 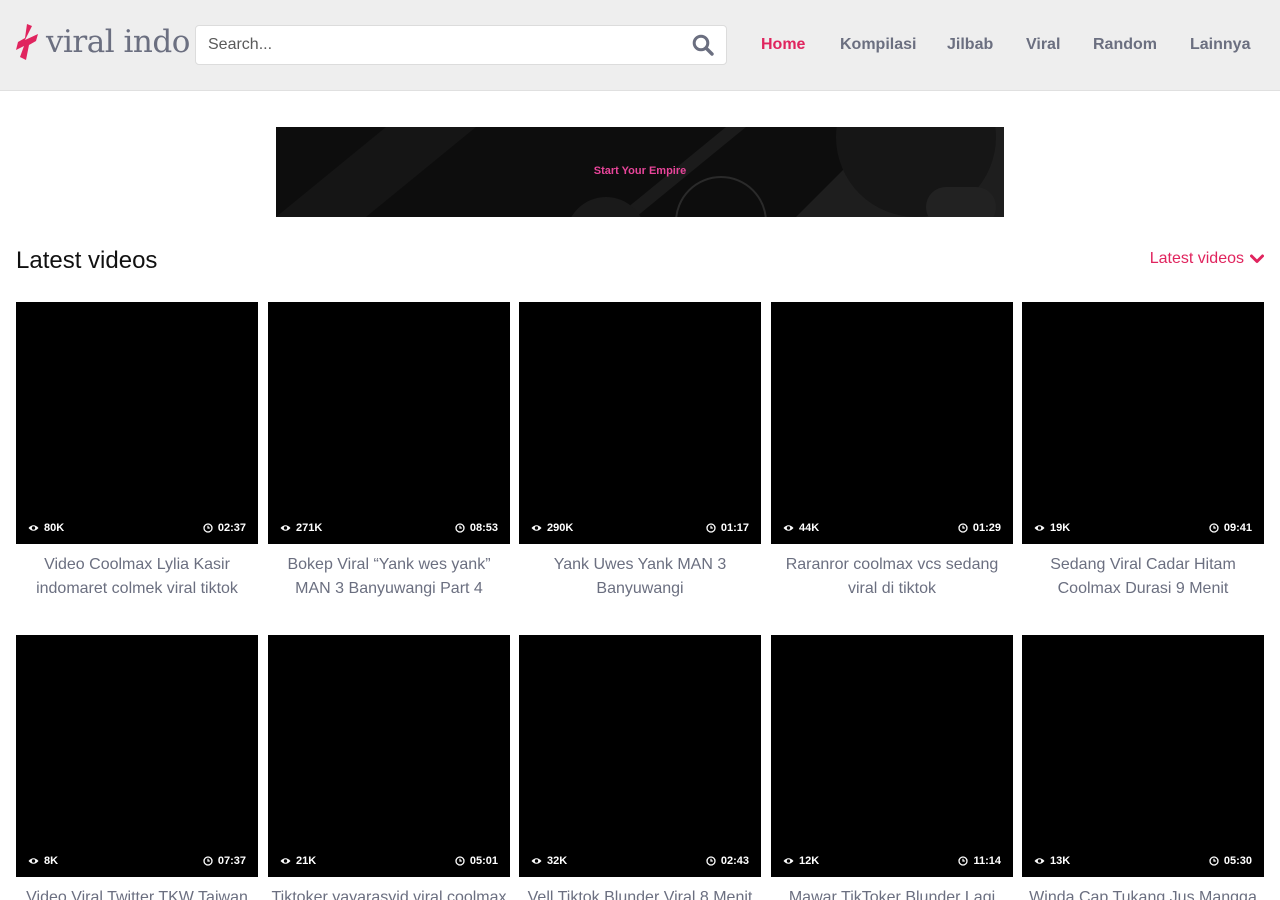 What do you see at coordinates (137, 893) in the screenshot?
I see `video-title: Video Viral Twitter TKW Taiwan` at bounding box center [137, 893].